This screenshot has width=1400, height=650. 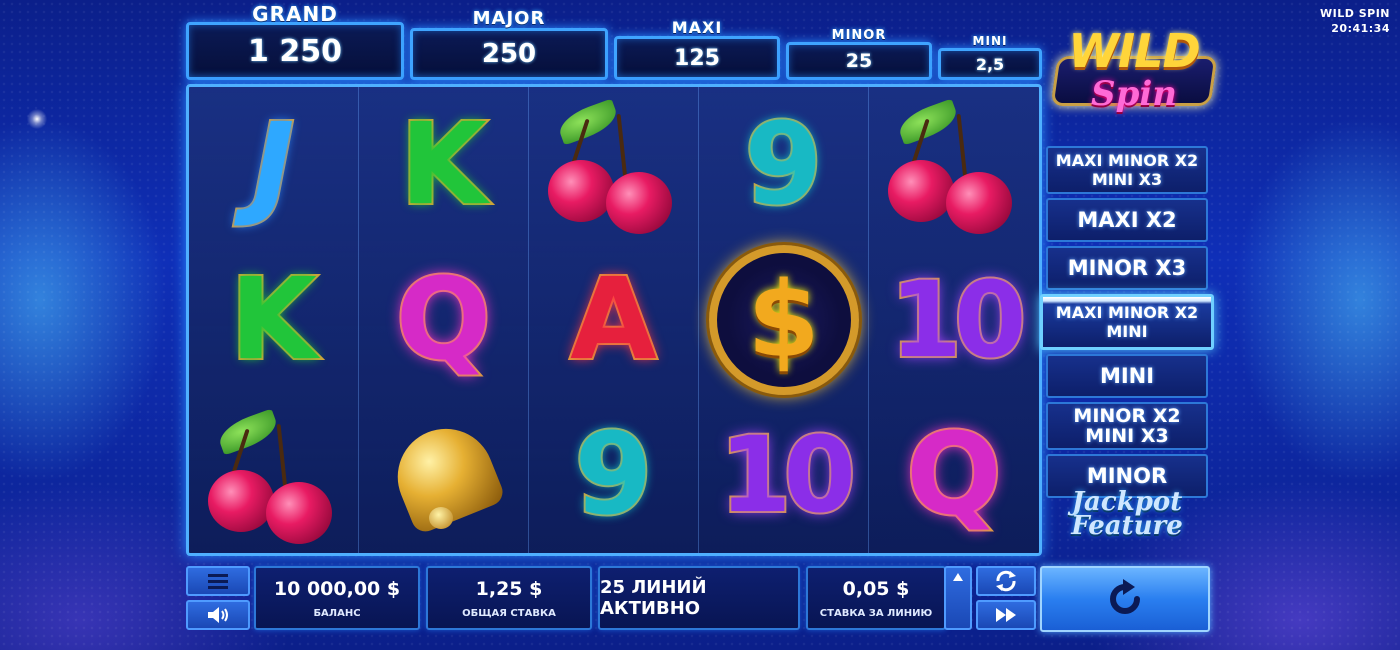 I want to click on jackpot-minor: 25 MINOR, so click(x=859, y=54).